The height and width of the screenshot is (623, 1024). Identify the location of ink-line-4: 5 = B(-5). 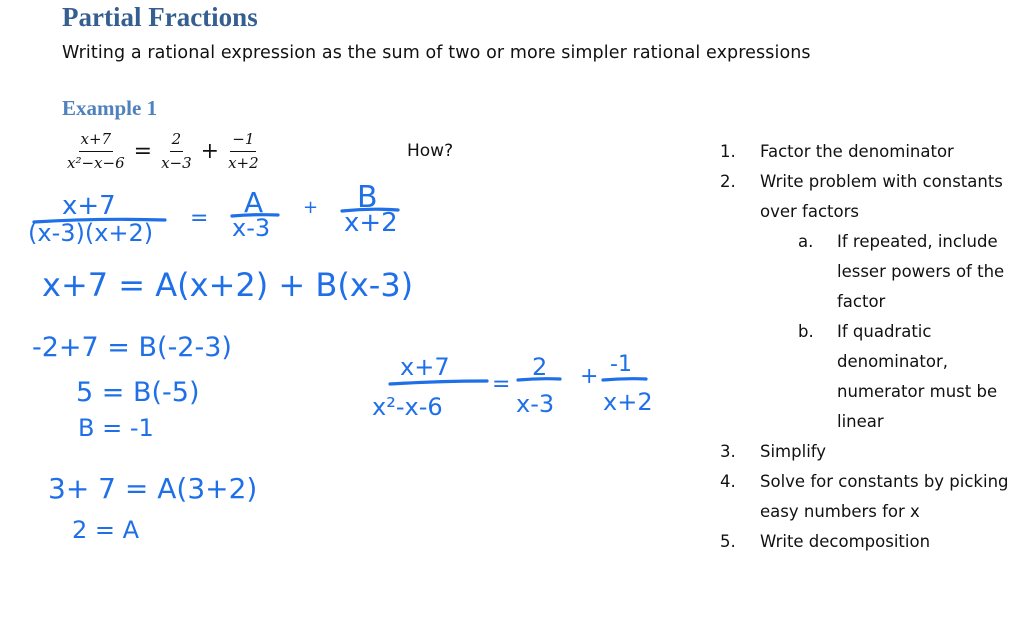
(138, 392).